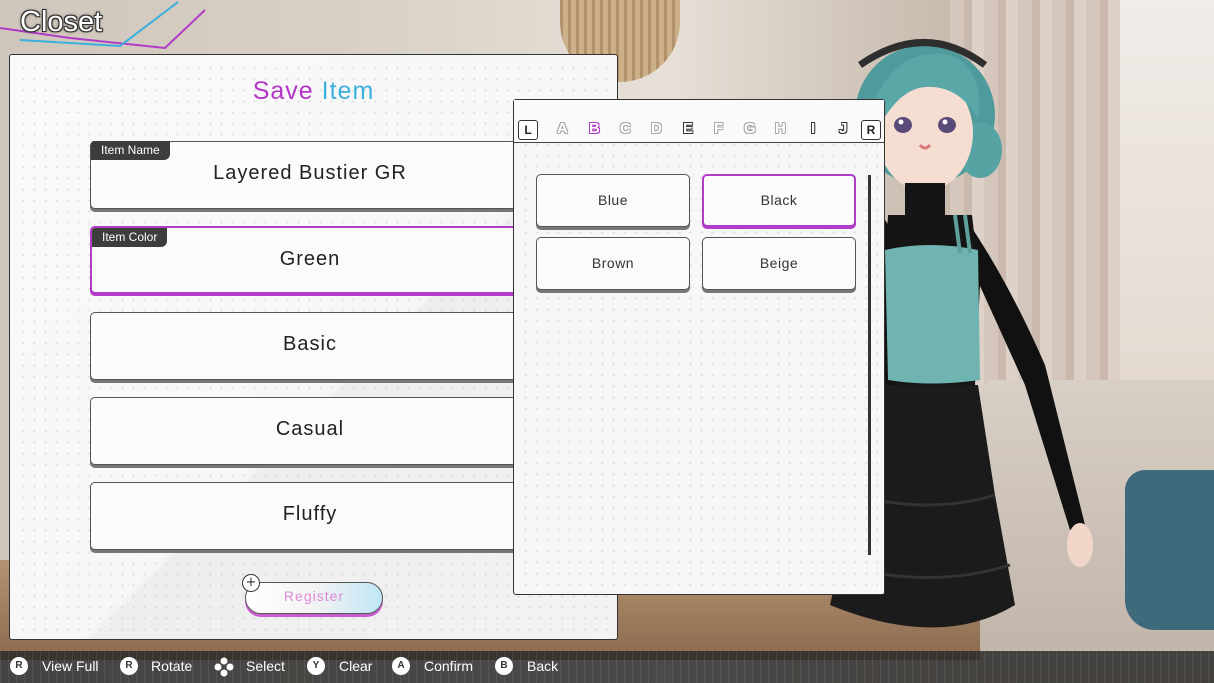 The width and height of the screenshot is (1214, 683). I want to click on hint-view-full: View Full, so click(70, 666).